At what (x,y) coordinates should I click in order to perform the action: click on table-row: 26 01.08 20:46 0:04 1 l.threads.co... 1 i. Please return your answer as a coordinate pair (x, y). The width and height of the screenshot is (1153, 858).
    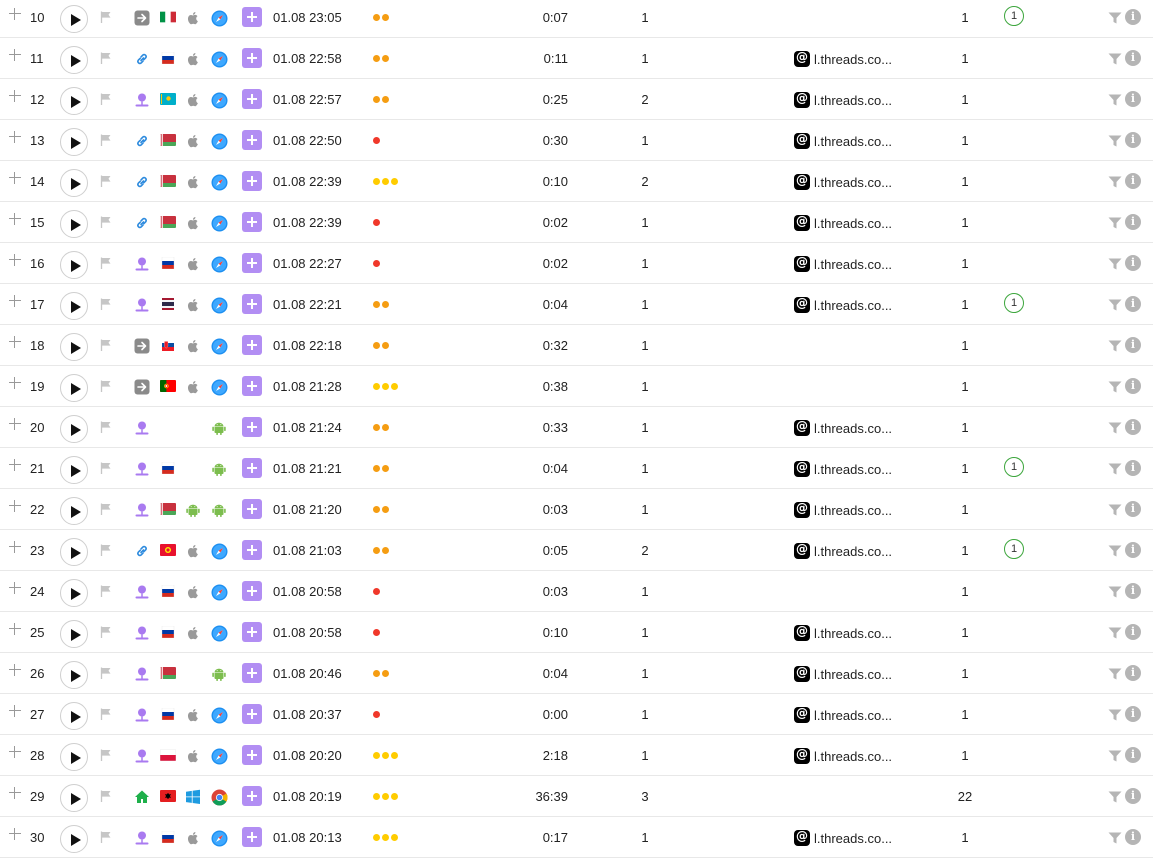
    Looking at the image, I should click on (576, 673).